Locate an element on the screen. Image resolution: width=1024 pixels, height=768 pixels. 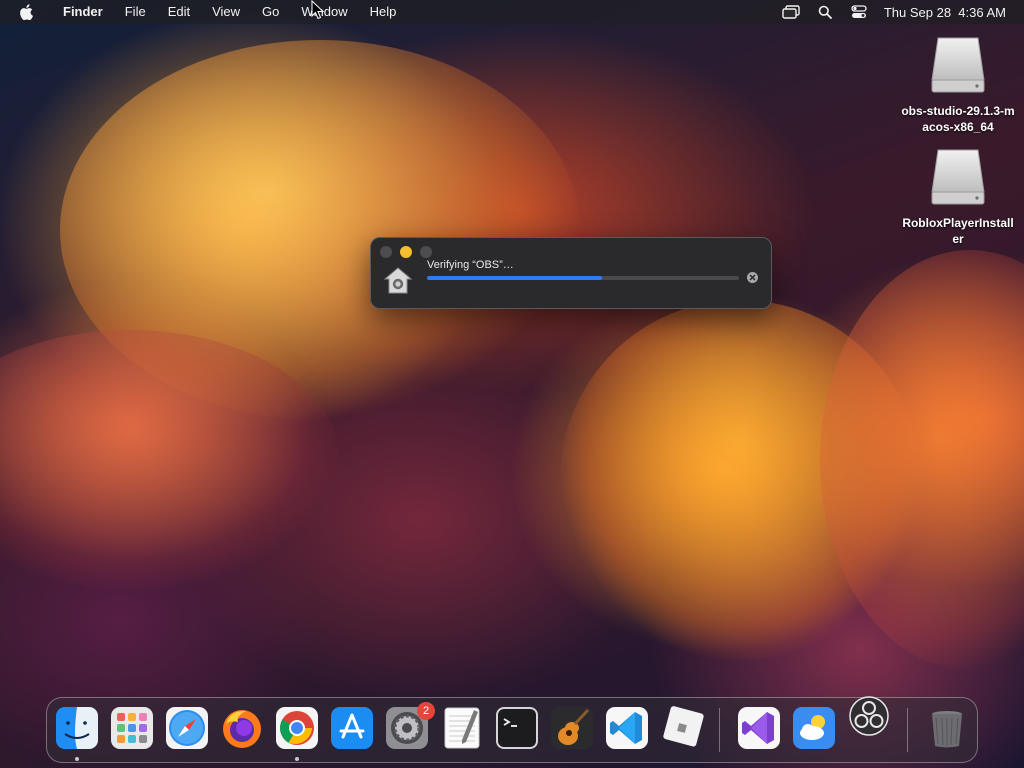
dock-system-settings: 2 is located at coordinates (410, 726).